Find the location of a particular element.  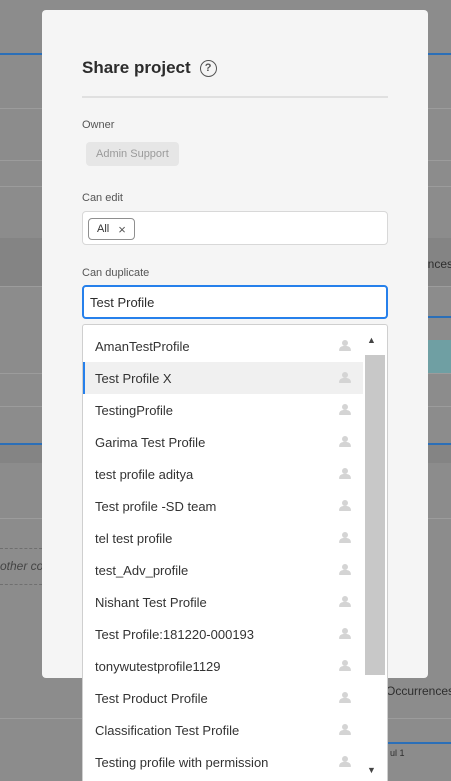

list-item: Test Product Profile is located at coordinates (223, 698).